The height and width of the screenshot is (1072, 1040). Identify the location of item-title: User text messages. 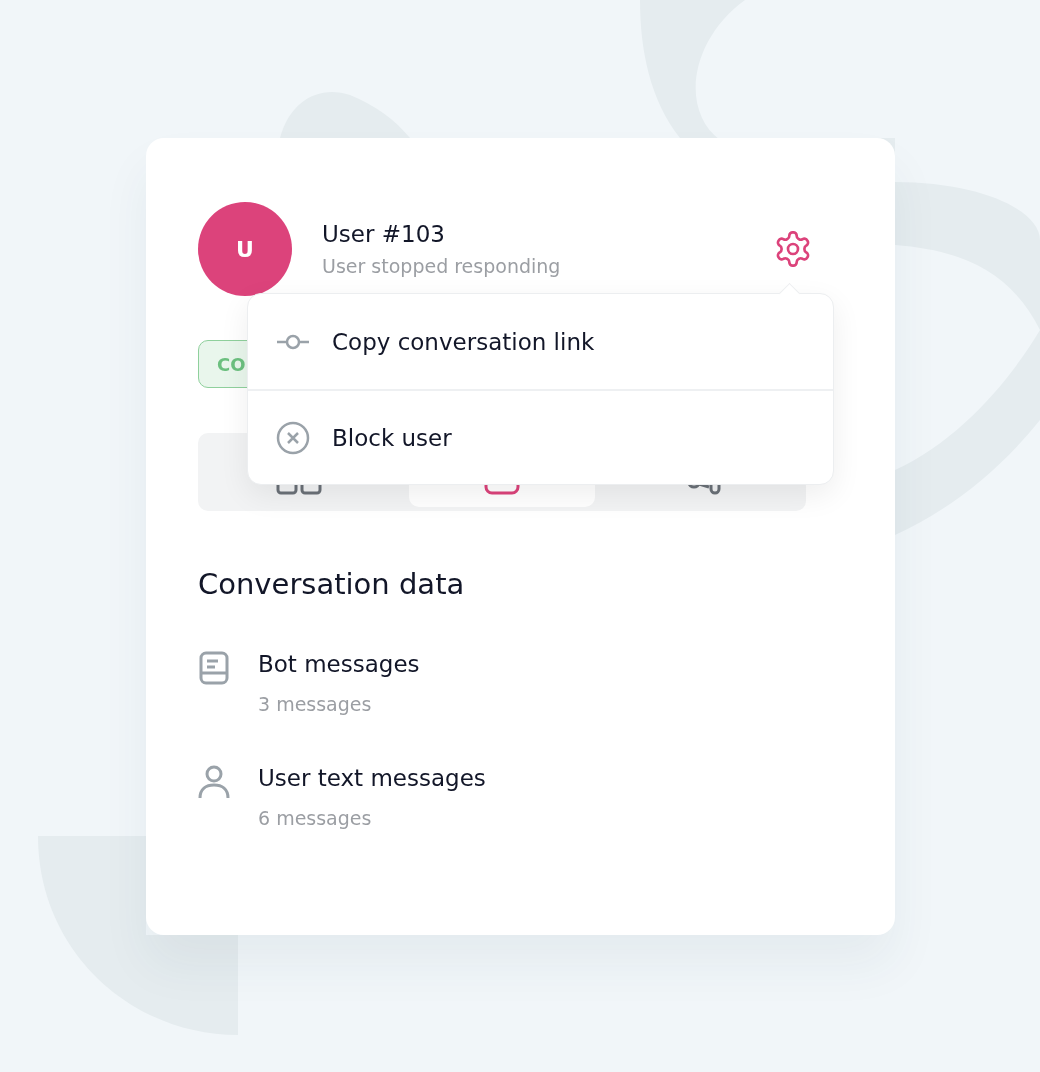
(372, 778).